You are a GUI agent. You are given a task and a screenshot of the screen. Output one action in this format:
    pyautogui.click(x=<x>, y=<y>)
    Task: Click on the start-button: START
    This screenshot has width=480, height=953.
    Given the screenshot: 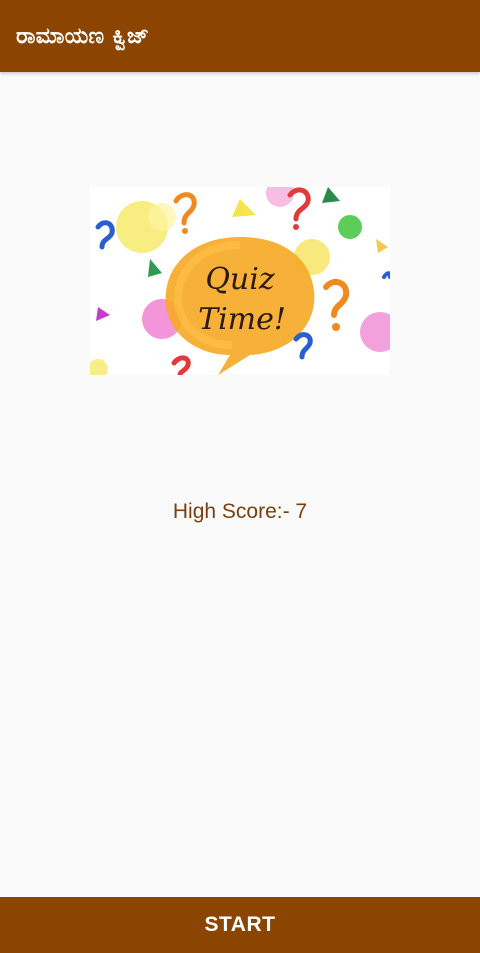 What is the action you would take?
    pyautogui.click(x=240, y=925)
    